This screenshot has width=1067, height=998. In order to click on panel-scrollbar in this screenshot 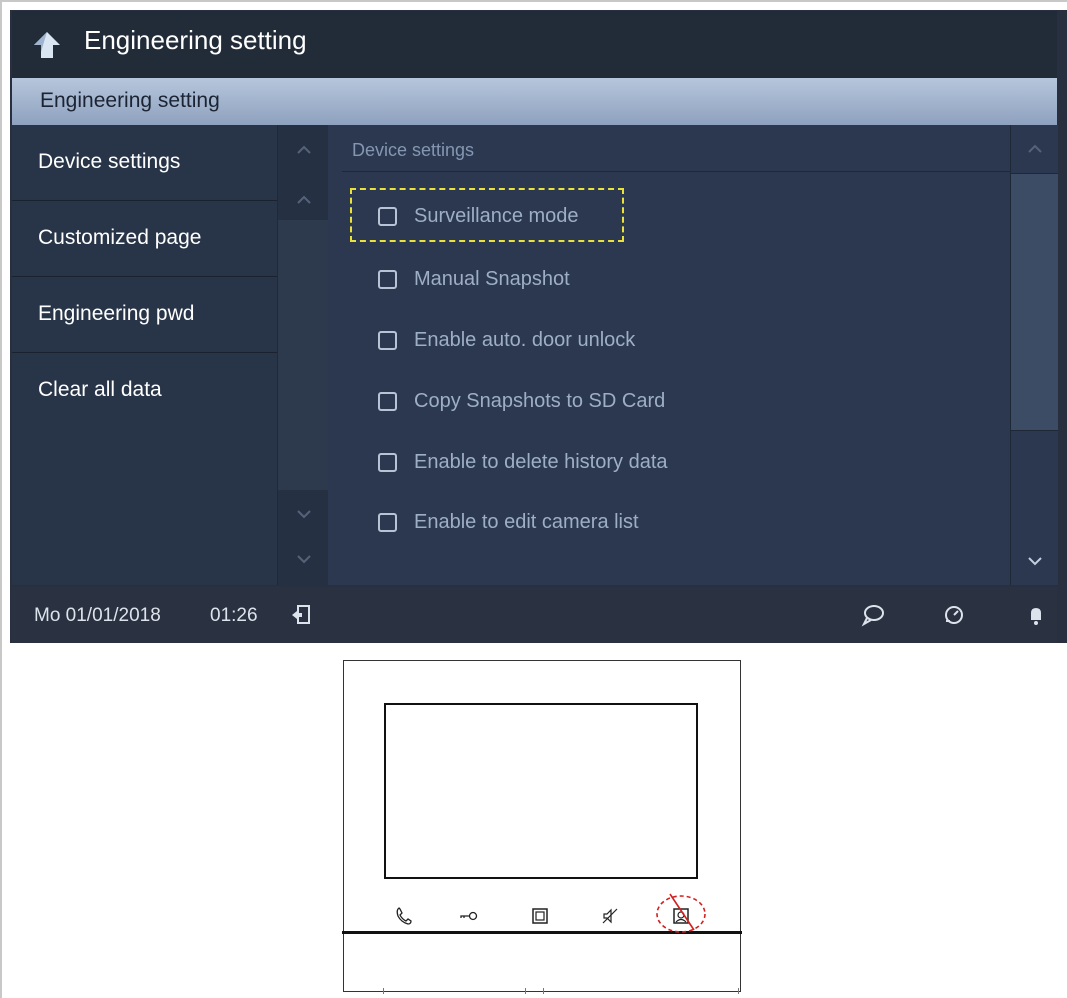, I will do `click(1034, 355)`.